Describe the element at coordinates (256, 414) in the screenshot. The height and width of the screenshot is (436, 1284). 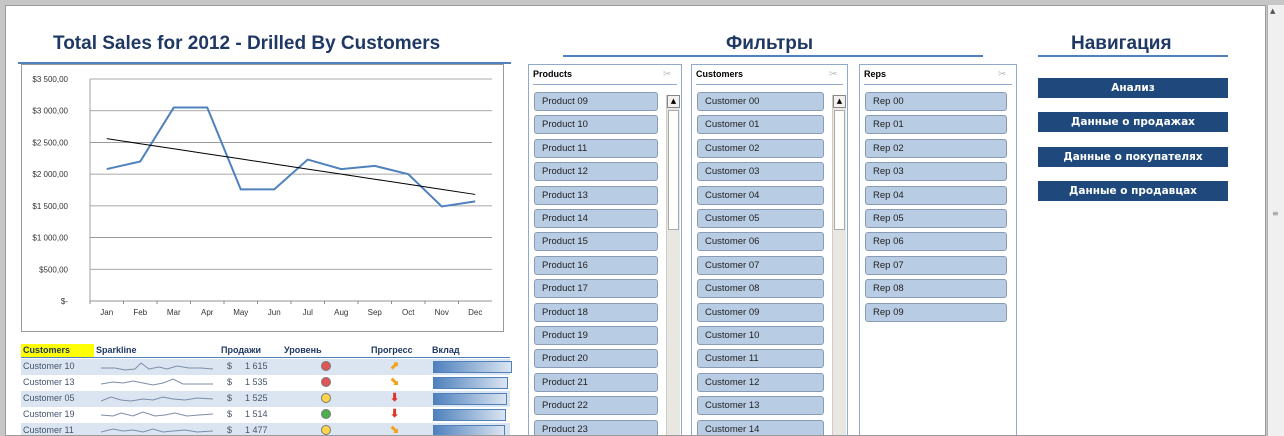
I see `sales-value: 1 514` at that location.